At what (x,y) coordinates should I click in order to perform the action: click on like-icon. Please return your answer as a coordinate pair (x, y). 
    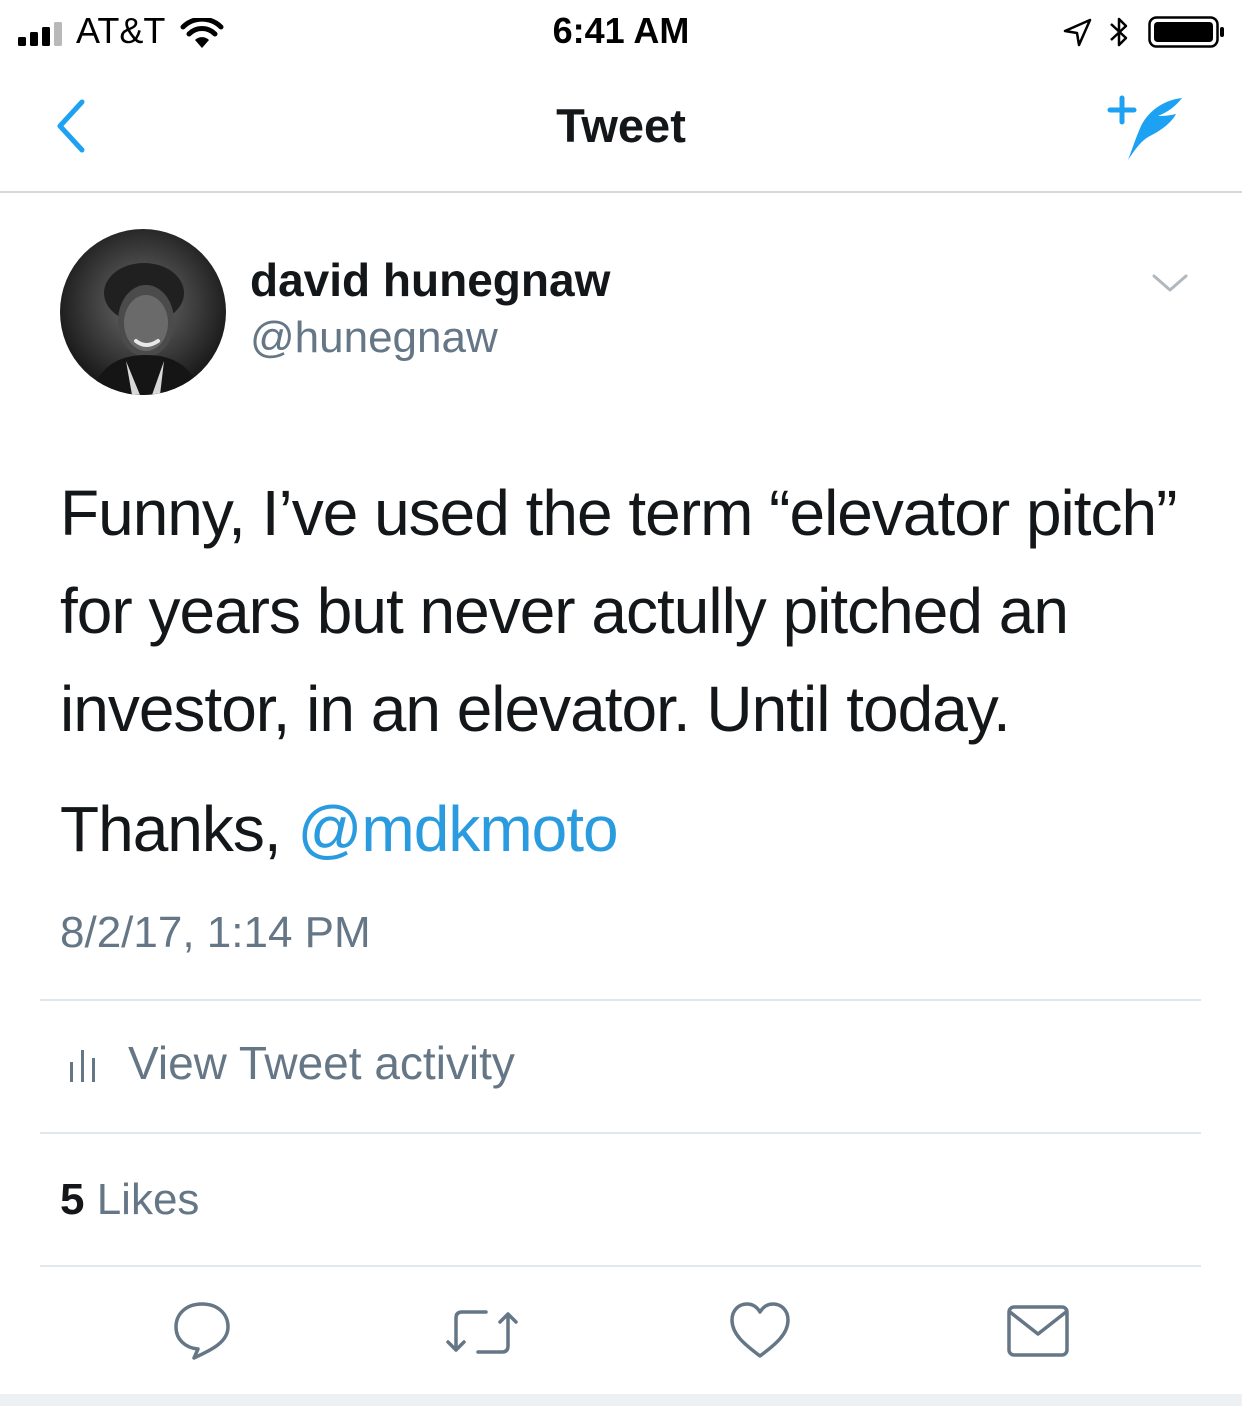
    Looking at the image, I should click on (760, 1330).